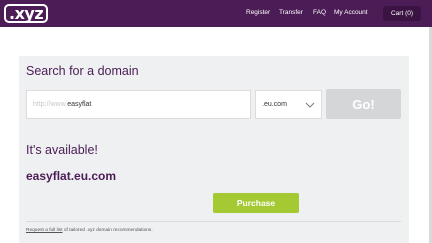 This screenshot has height=243, width=432. Describe the element at coordinates (310, 105) in the screenshot. I see `chevron-down-icon` at that location.